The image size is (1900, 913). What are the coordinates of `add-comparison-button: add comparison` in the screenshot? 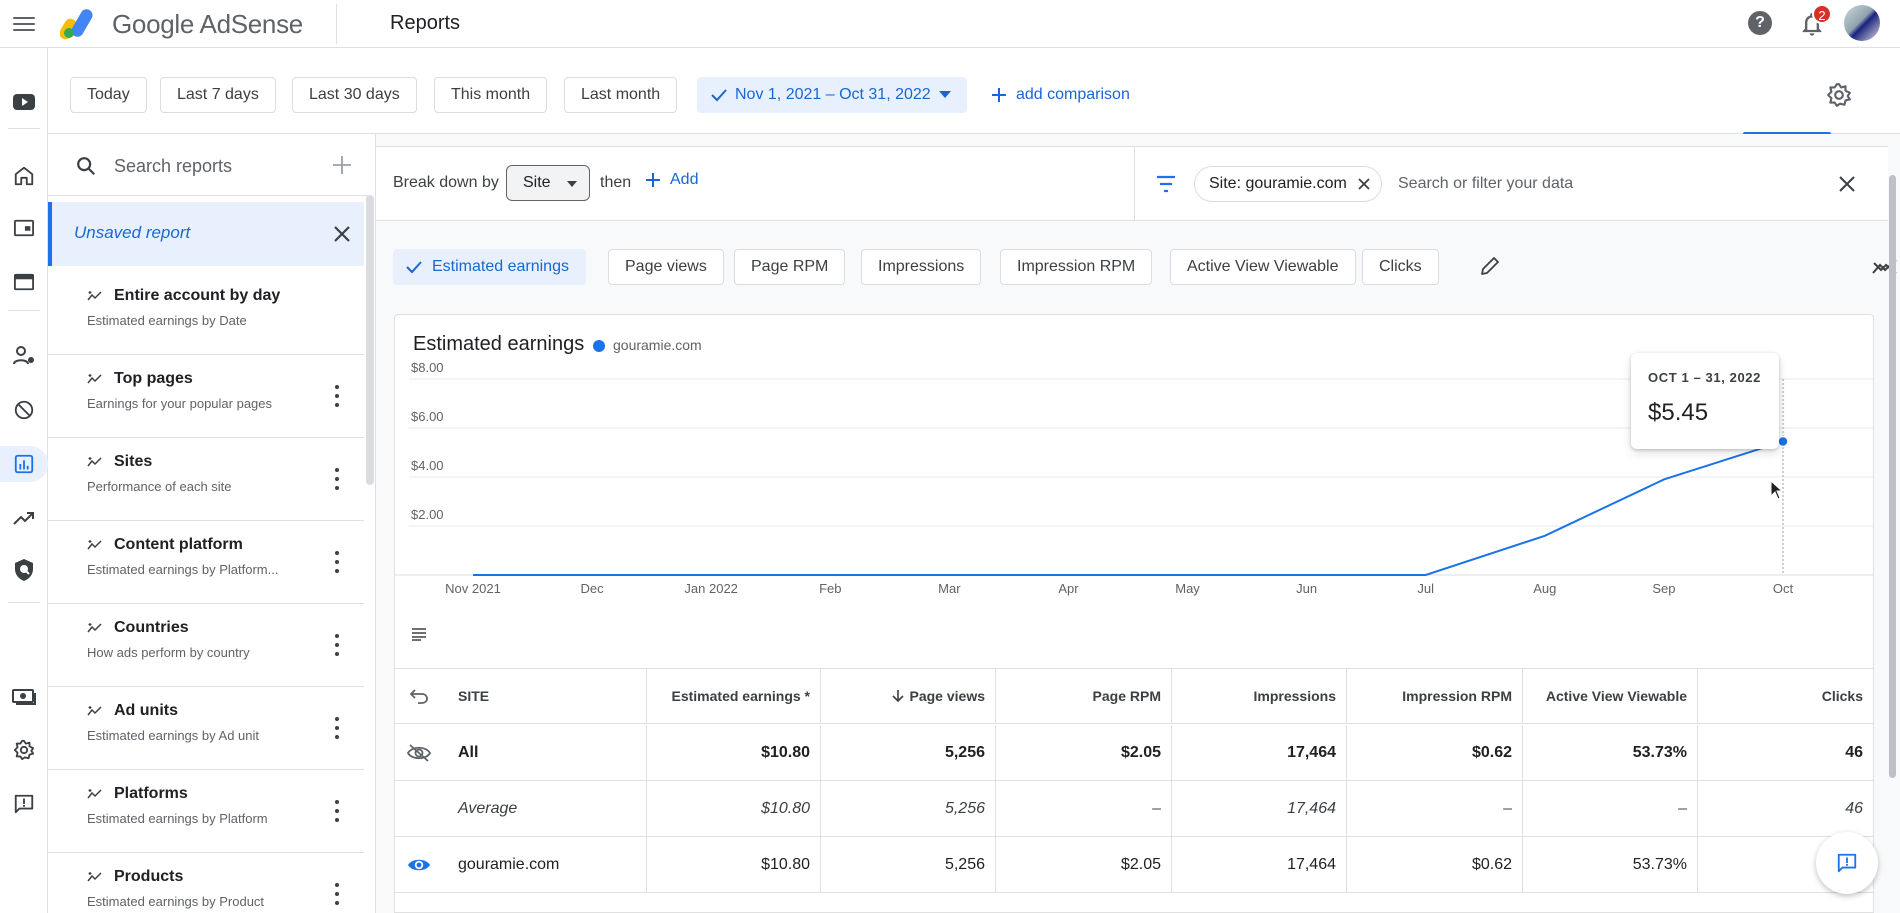 It's located at (1061, 95).